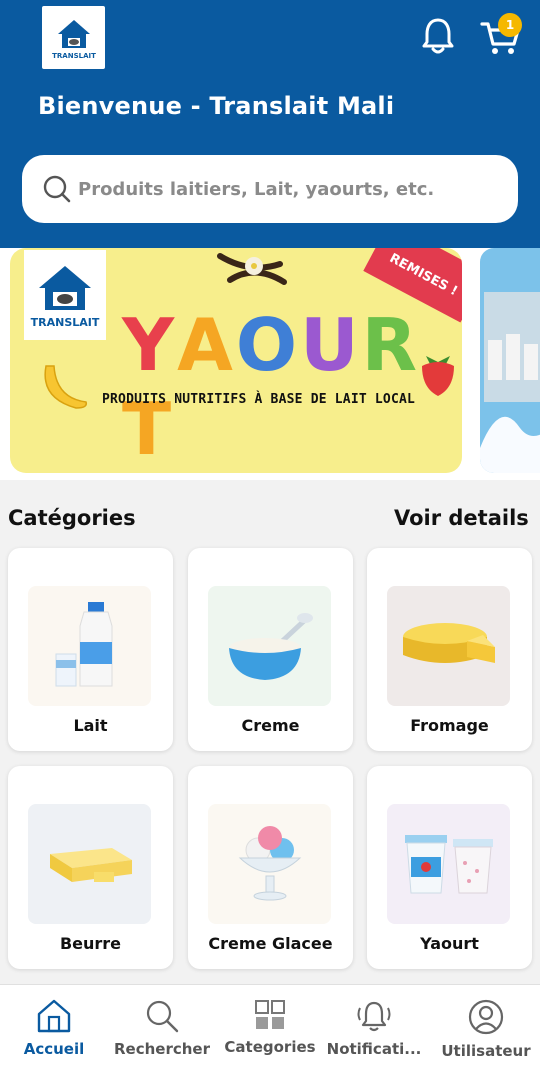 The width and height of the screenshot is (540, 1066). I want to click on cheese-icon, so click(448, 646).